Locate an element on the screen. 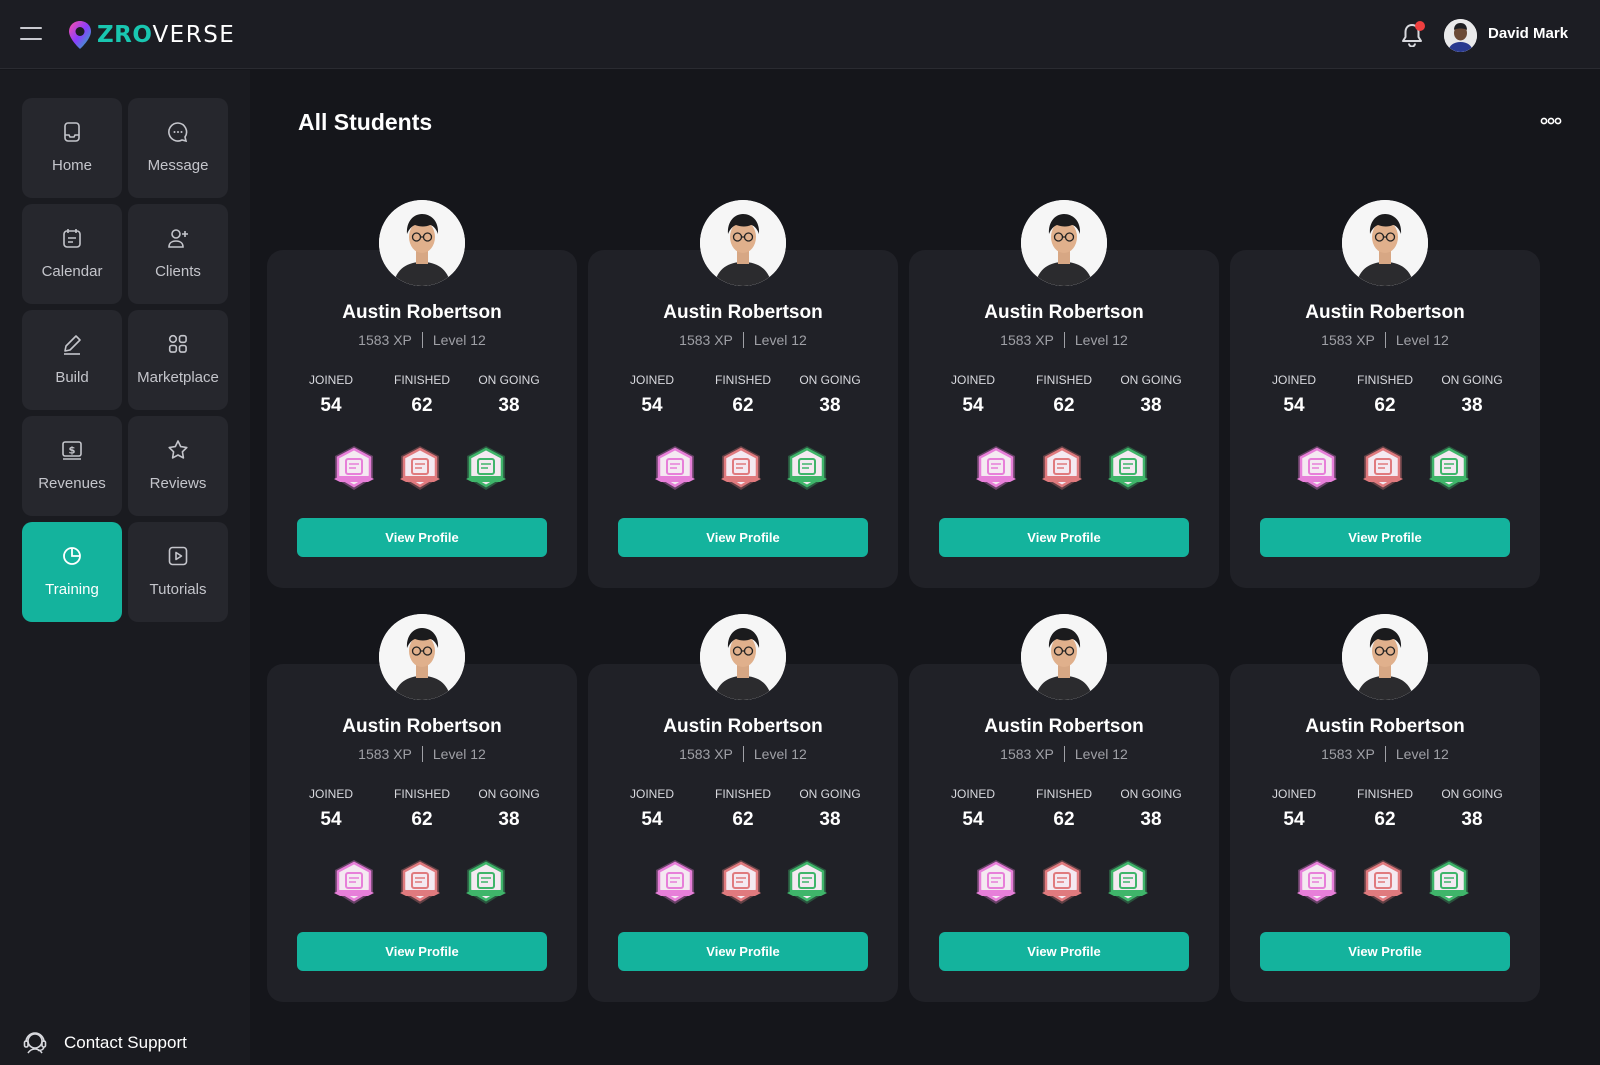 Image resolution: width=1600 pixels, height=1065 pixels. sidebar-item-label: Message is located at coordinates (178, 165).